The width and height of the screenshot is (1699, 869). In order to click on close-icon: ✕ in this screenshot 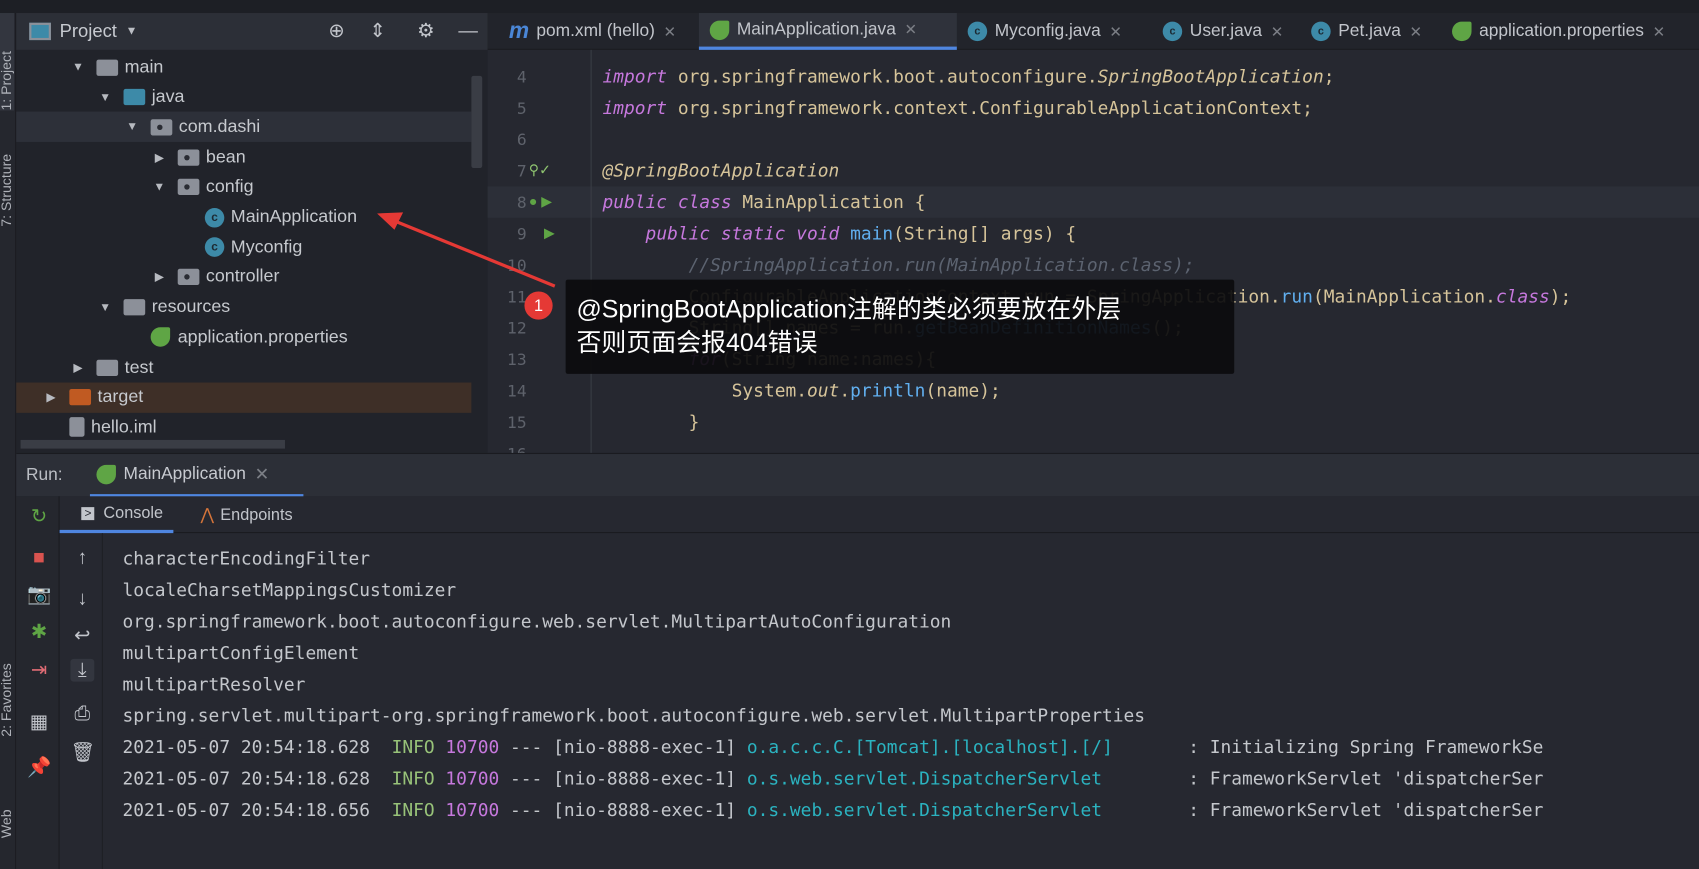, I will do `click(262, 474)`.